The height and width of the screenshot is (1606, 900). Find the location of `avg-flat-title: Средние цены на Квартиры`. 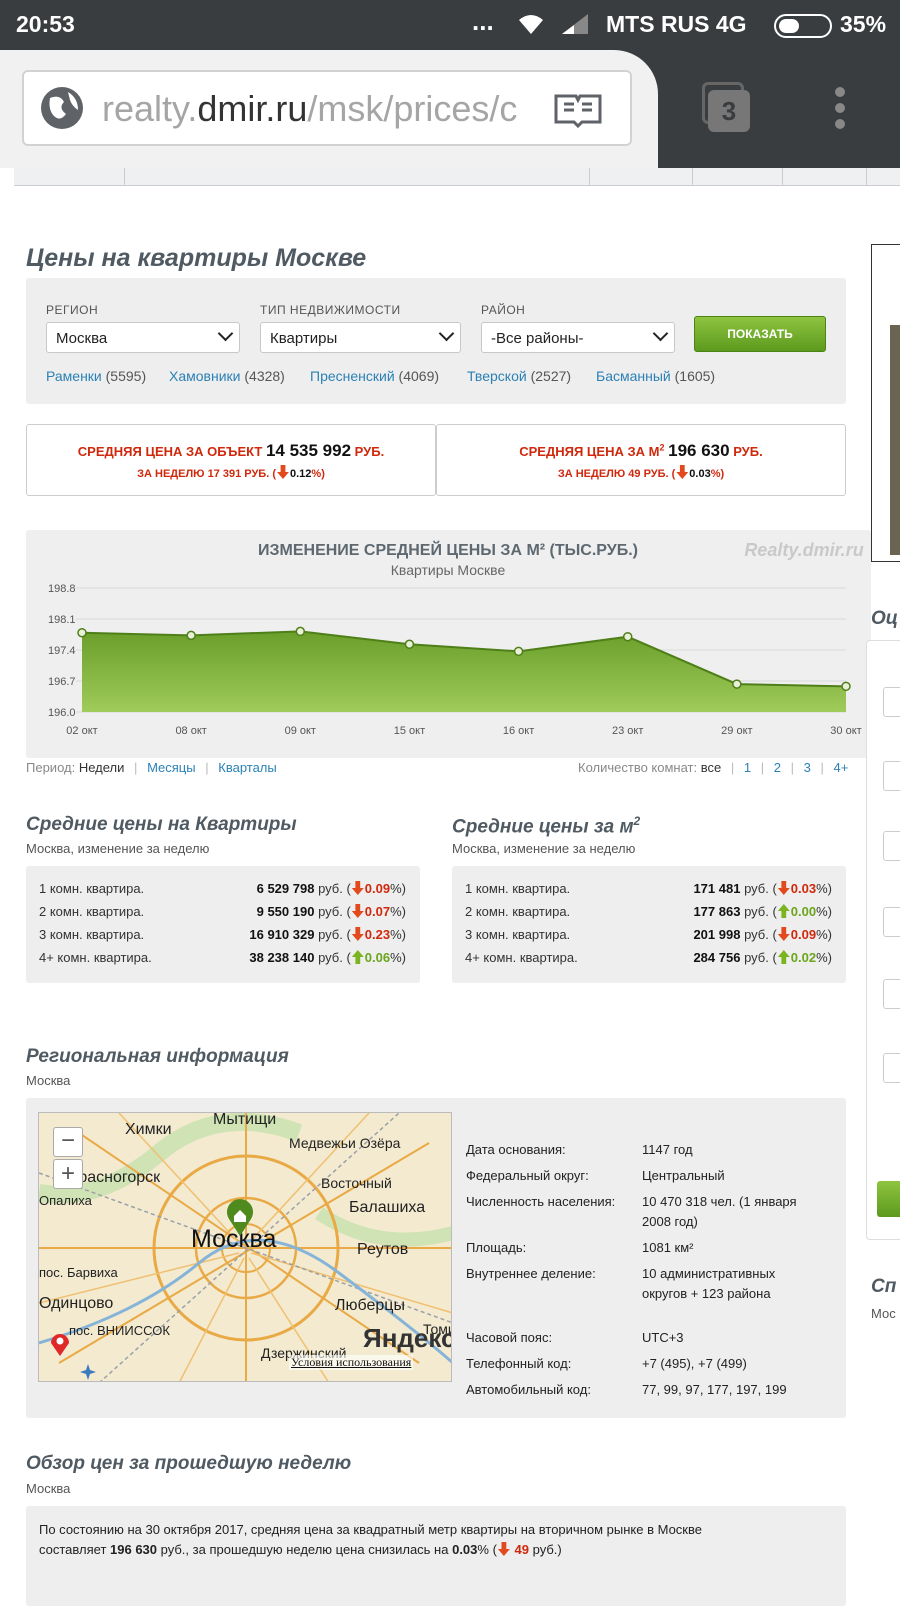

avg-flat-title: Средние цены на Квартиры is located at coordinates (161, 824).